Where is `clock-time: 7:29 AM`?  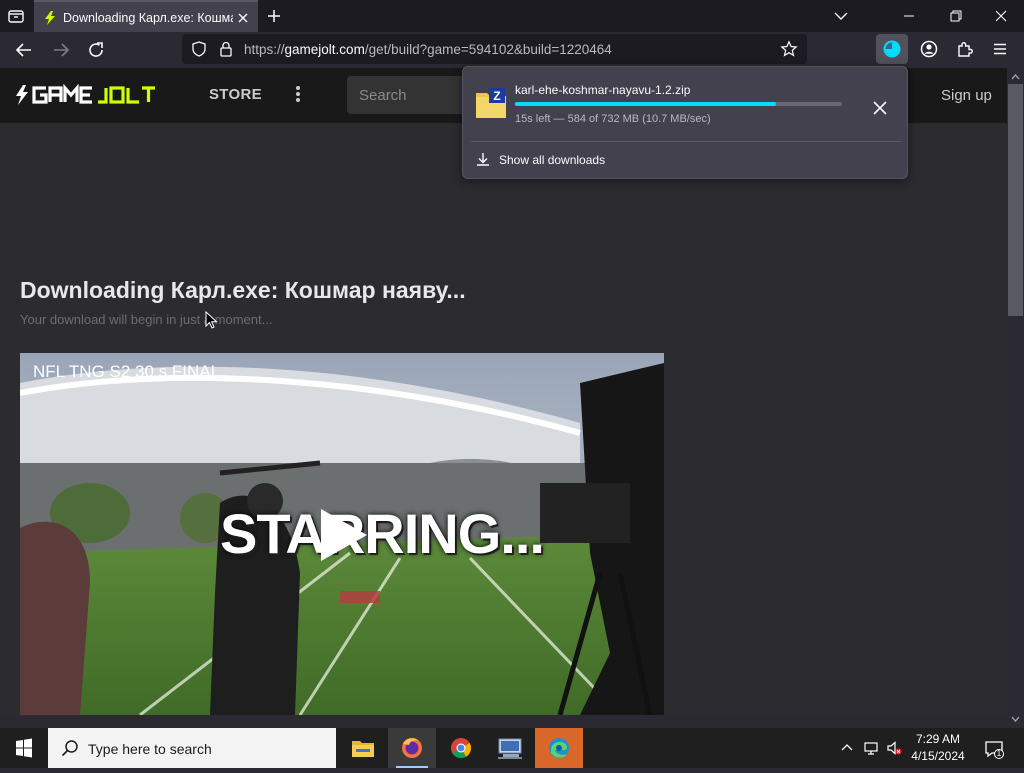 clock-time: 7:29 AM is located at coordinates (938, 739).